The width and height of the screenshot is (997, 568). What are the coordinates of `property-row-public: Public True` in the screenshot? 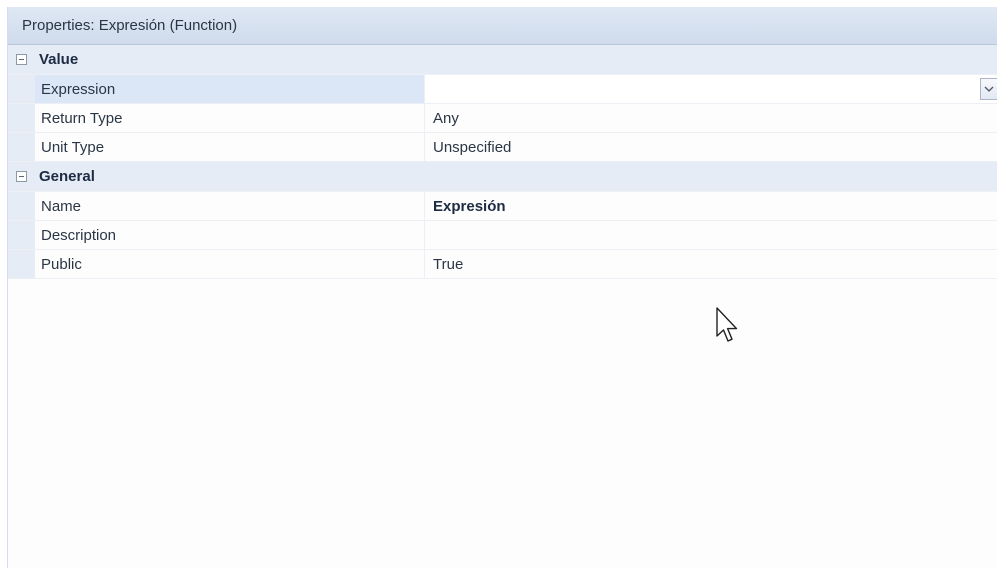 It's located at (502, 264).